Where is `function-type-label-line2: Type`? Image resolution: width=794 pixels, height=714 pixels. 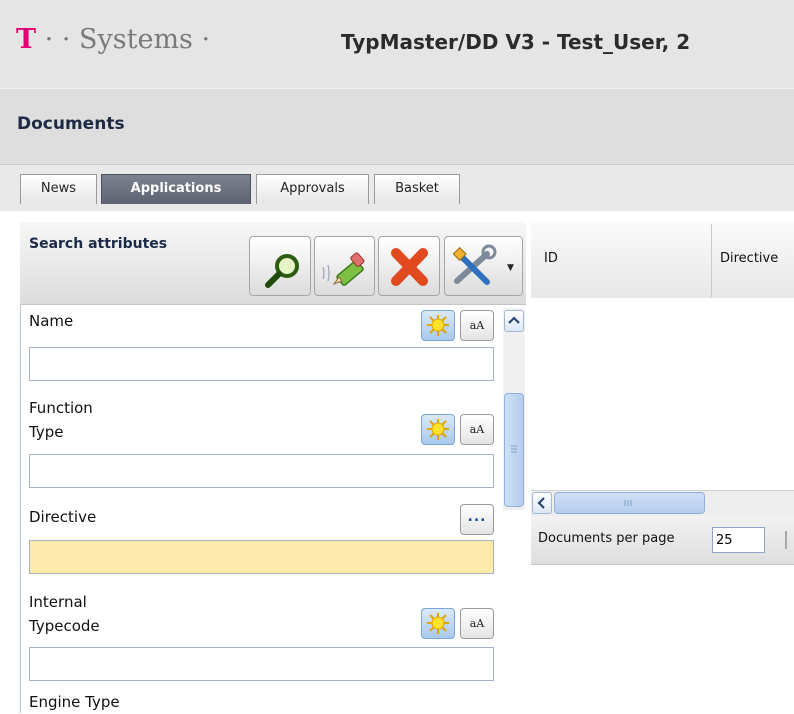
function-type-label-line2: Type is located at coordinates (46, 432).